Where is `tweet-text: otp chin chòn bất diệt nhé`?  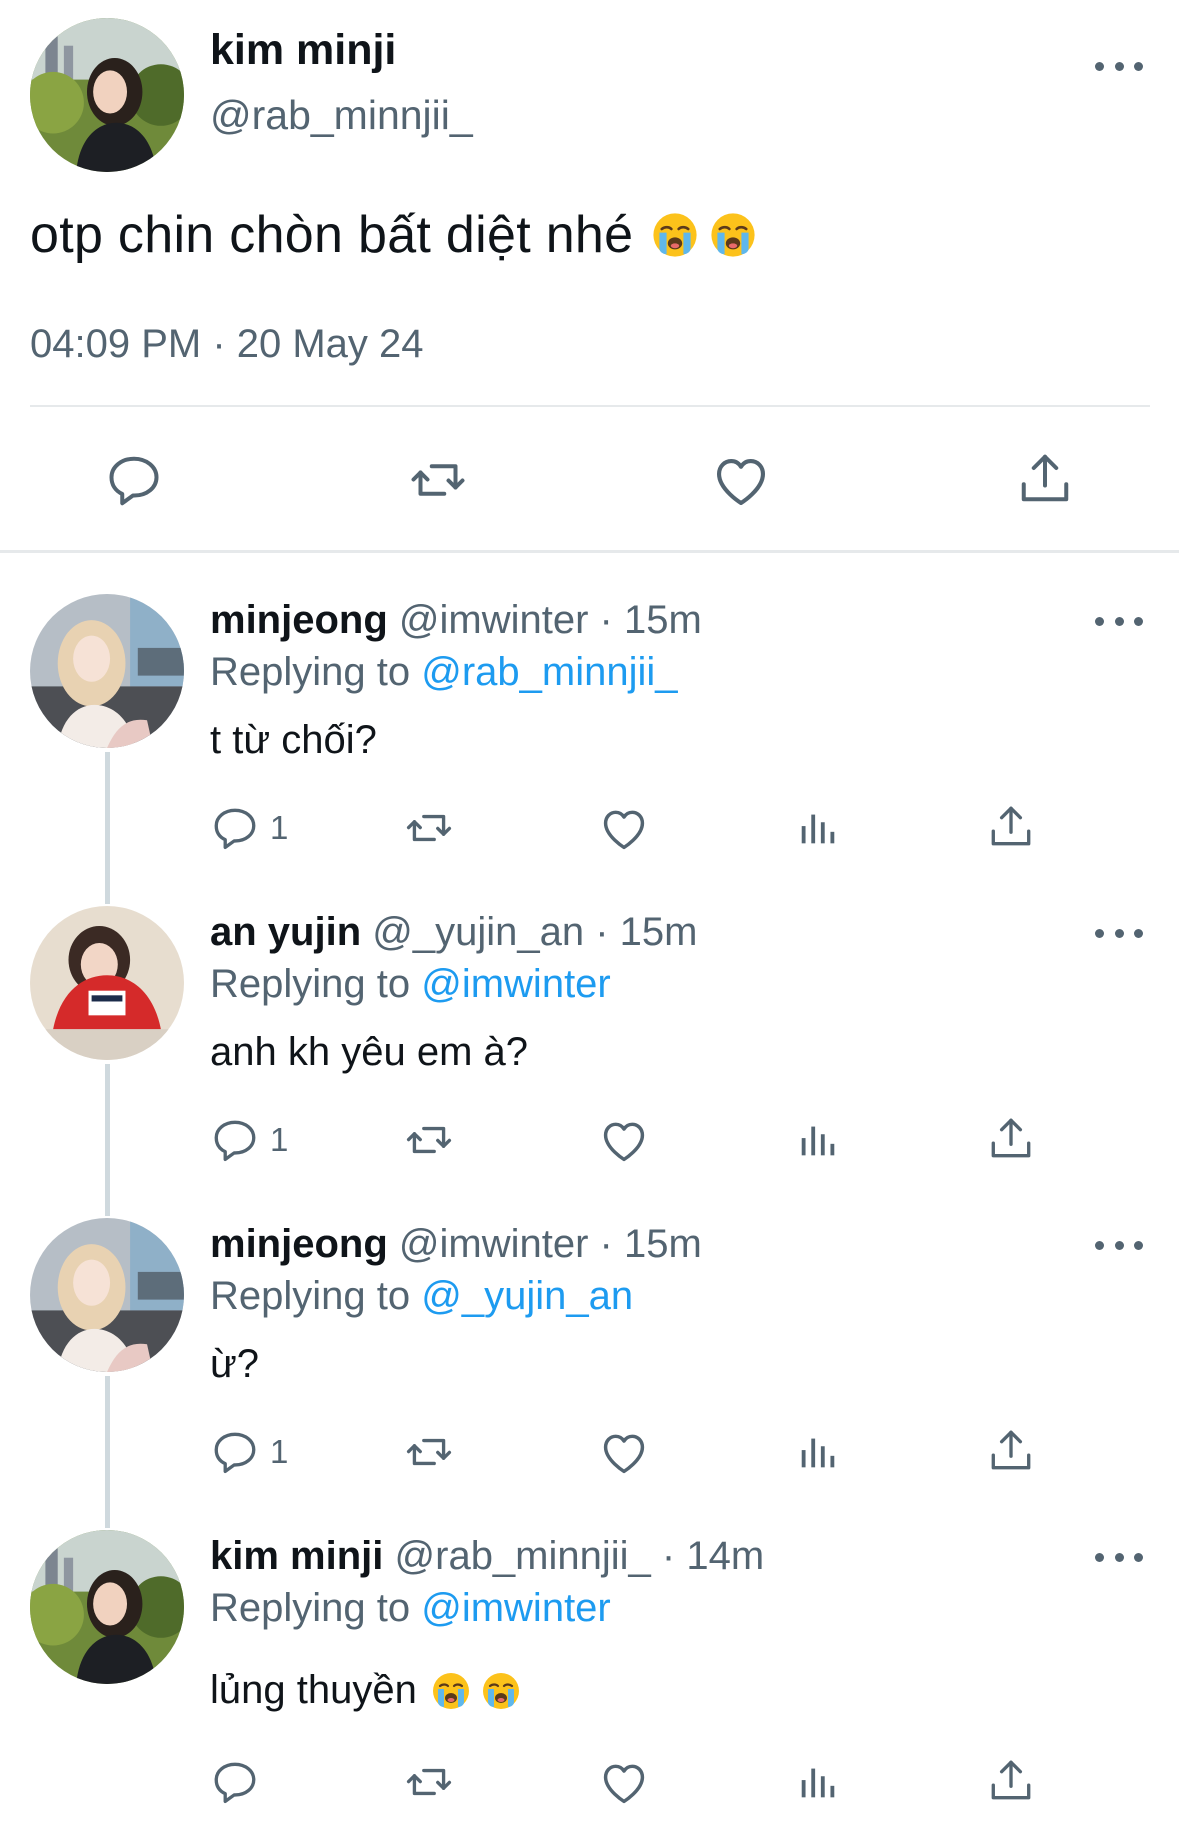 tweet-text: otp chin chòn bất diệt nhé is located at coordinates (393, 235).